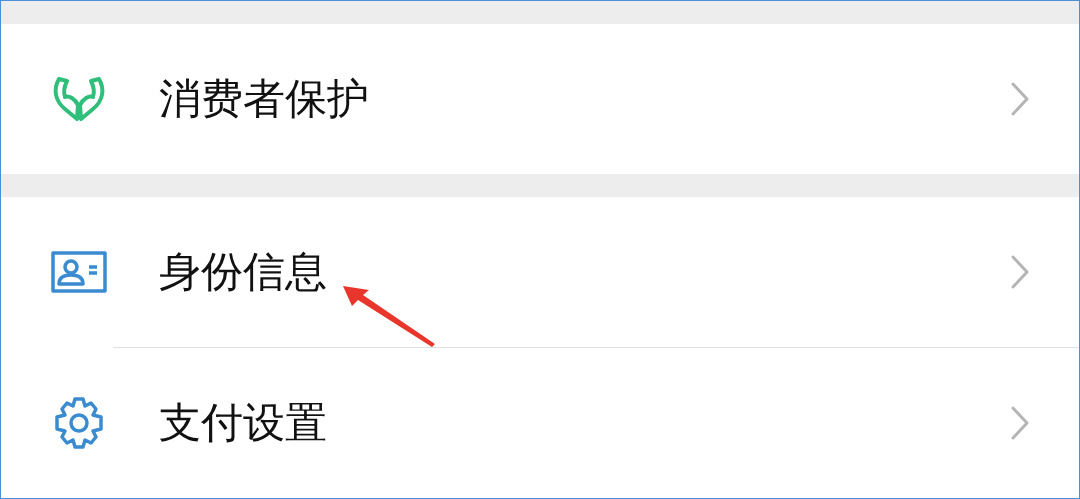 Image resolution: width=1080 pixels, height=499 pixels. Describe the element at coordinates (243, 423) in the screenshot. I see `menu-label: 支付设置` at that location.